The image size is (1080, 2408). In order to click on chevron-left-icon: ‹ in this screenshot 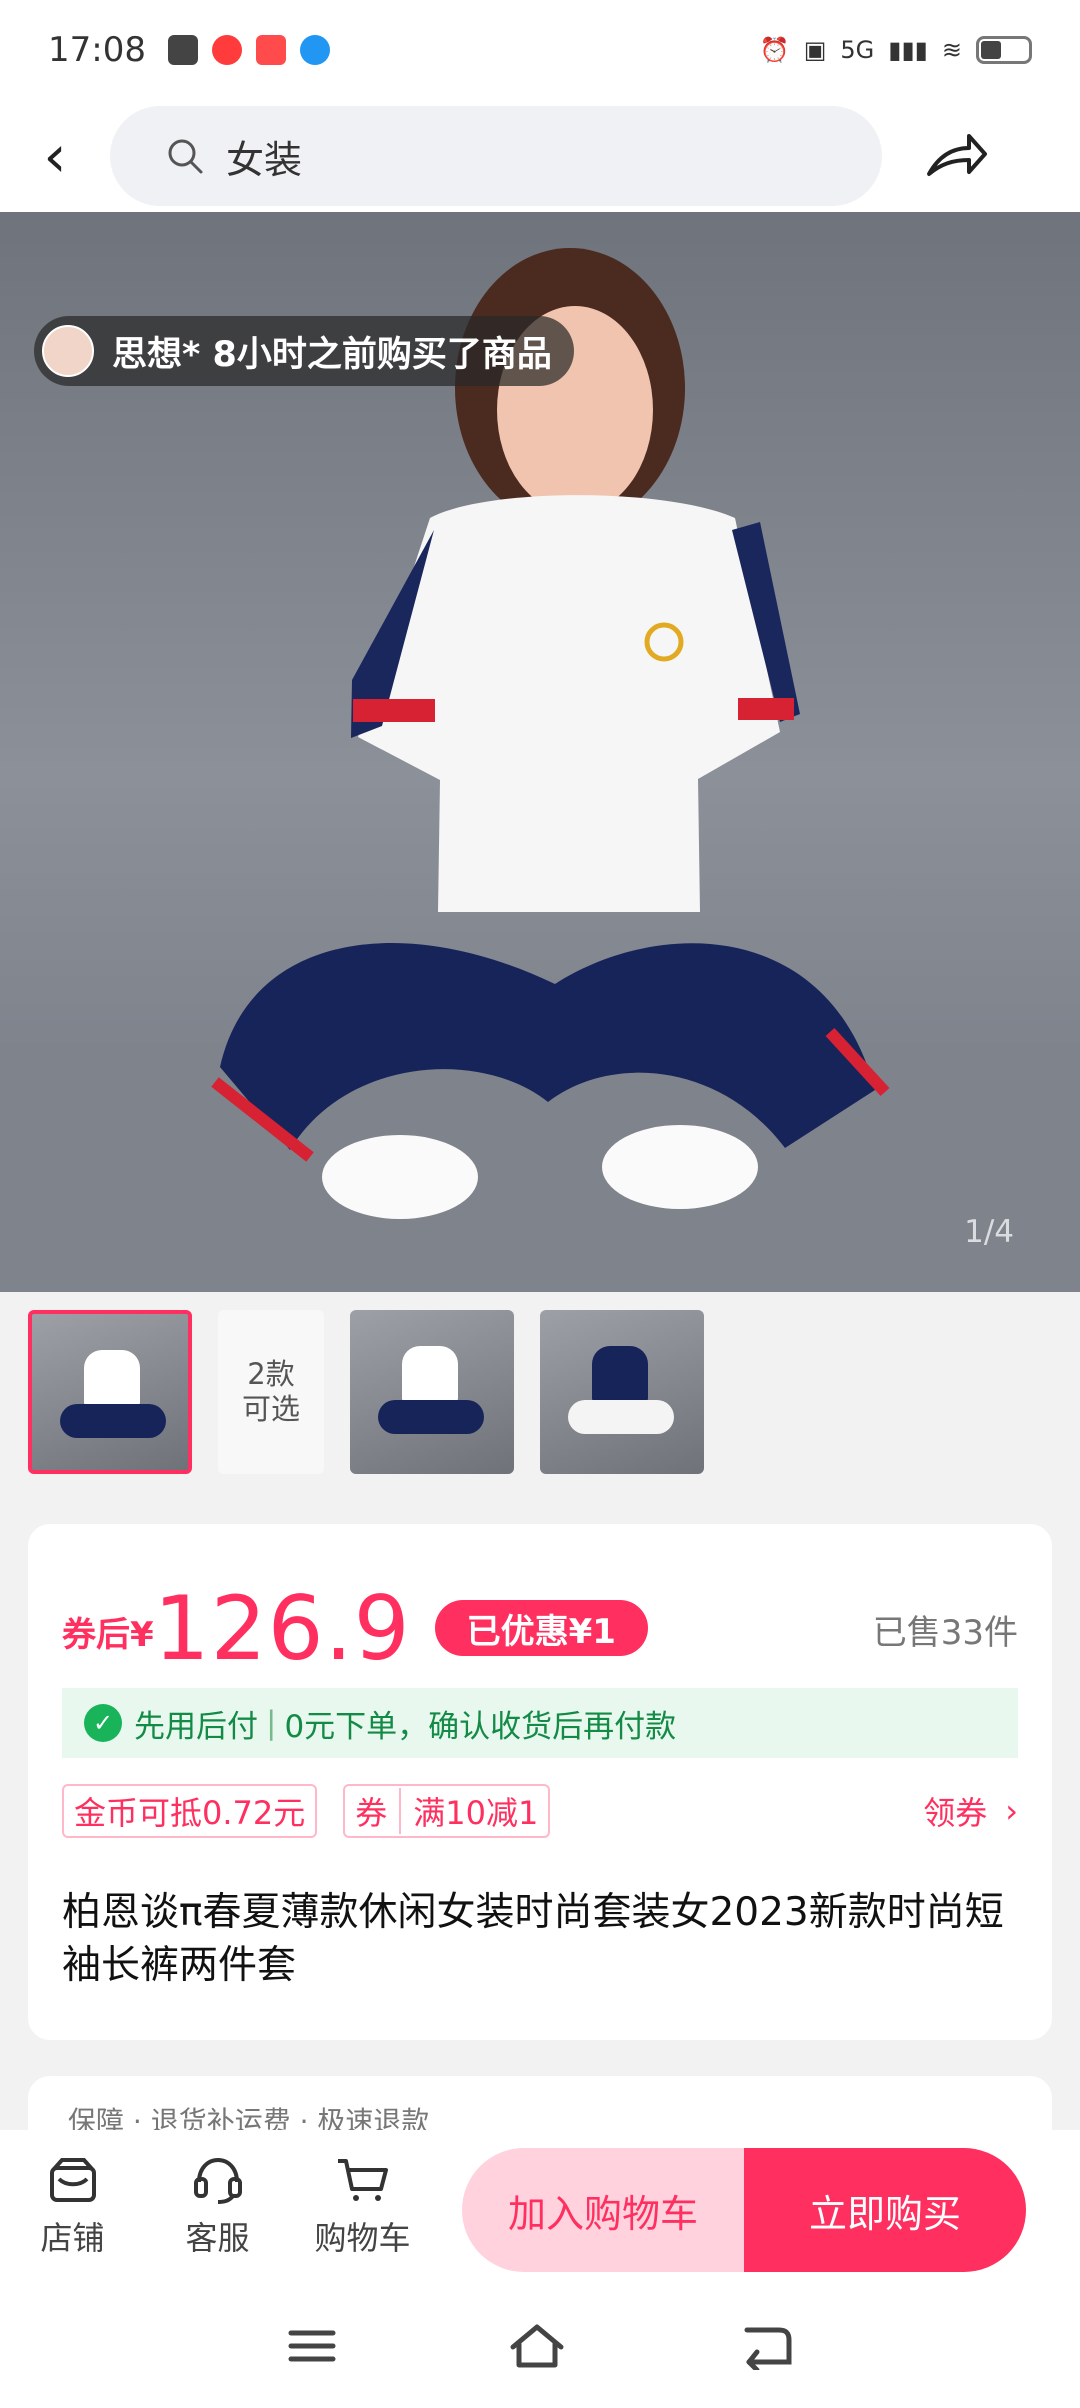, I will do `click(55, 156)`.